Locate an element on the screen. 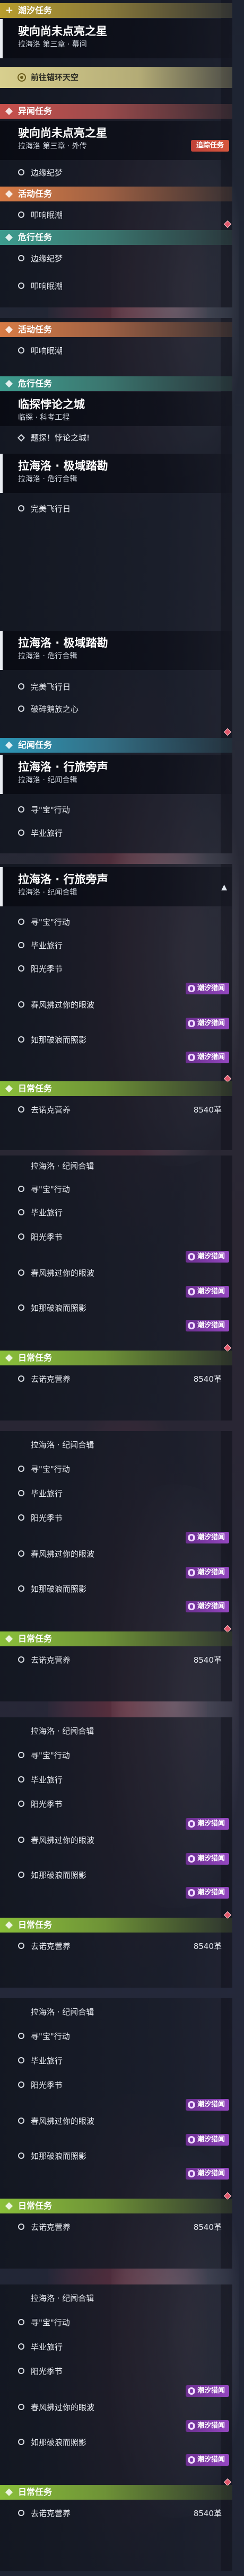  quest-title: 临探悖论之城 is located at coordinates (52, 404).